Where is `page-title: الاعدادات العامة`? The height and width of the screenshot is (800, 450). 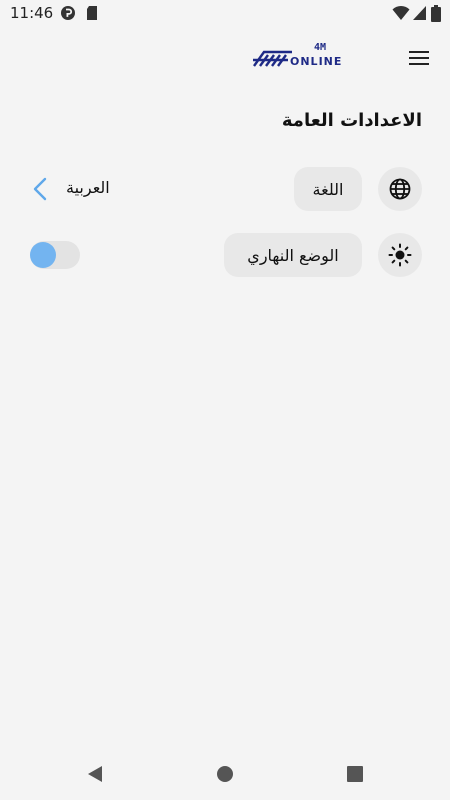 page-title: الاعدادات العامة is located at coordinates (351, 120).